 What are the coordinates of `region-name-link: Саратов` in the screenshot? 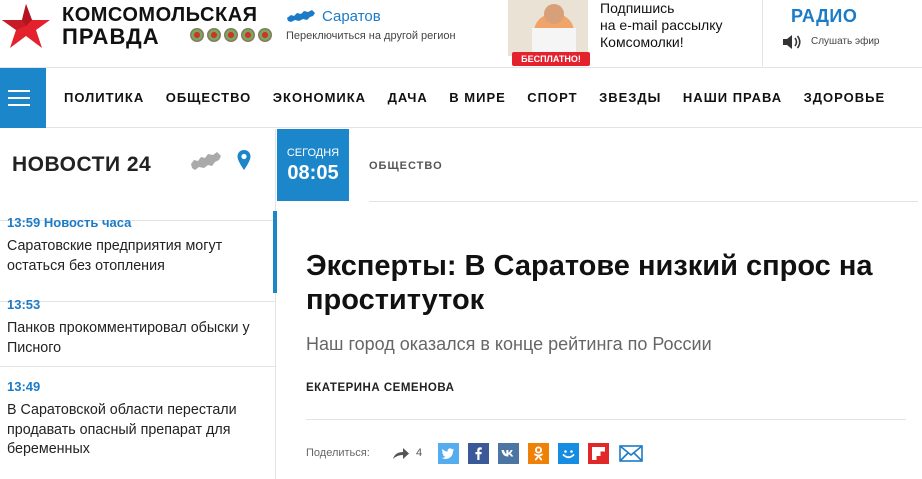 It's located at (351, 16).